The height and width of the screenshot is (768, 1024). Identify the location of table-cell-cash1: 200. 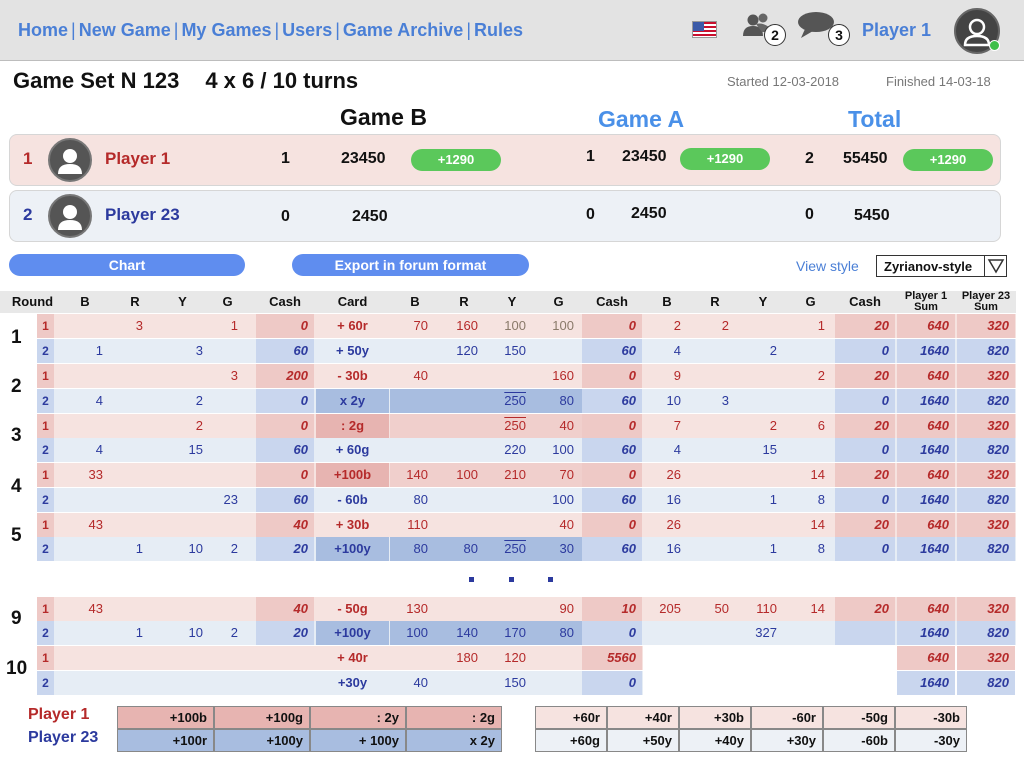
(285, 376).